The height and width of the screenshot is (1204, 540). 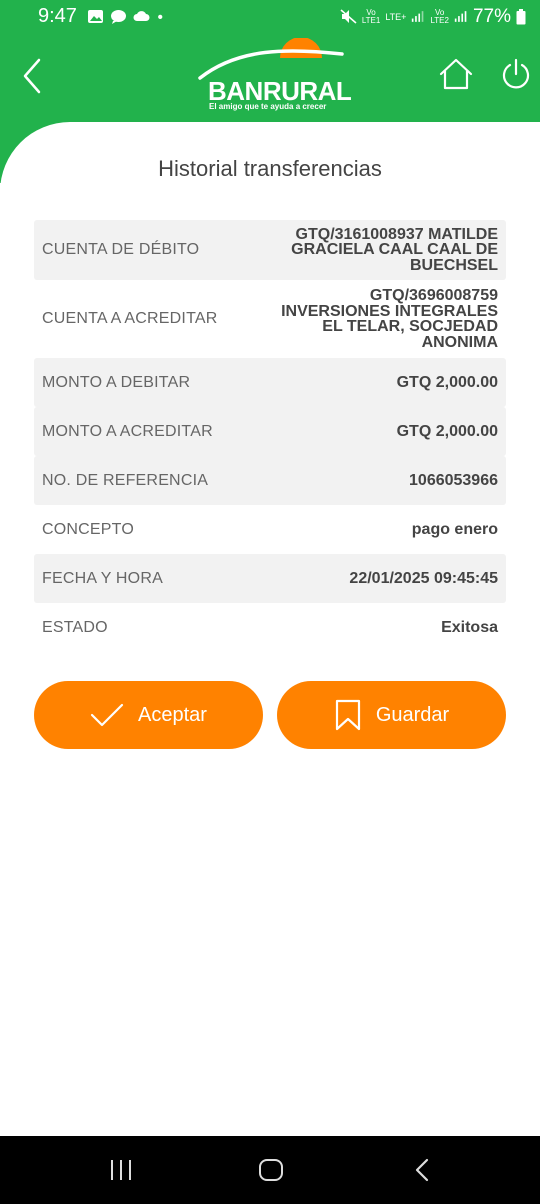 What do you see at coordinates (160, 16) in the screenshot?
I see `dot-icon` at bounding box center [160, 16].